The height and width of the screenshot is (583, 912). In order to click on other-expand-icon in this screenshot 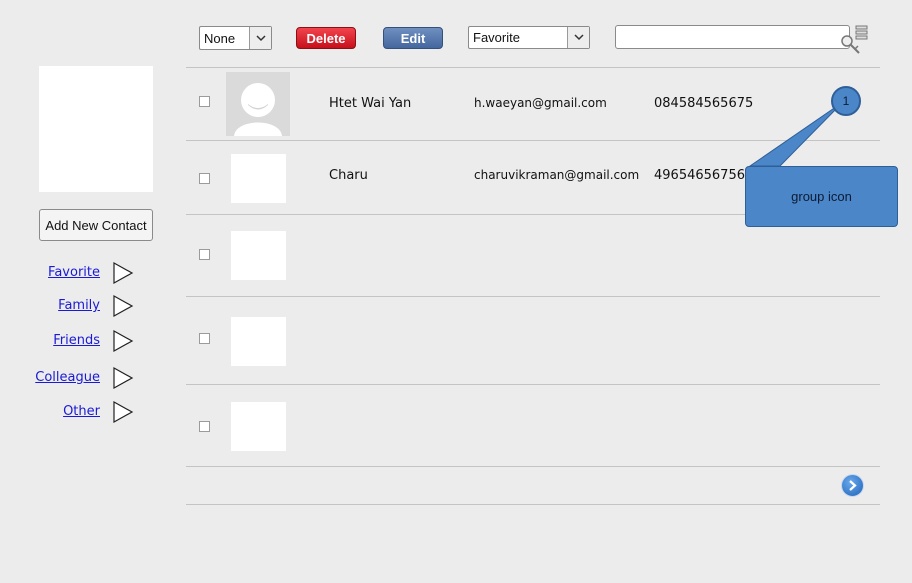, I will do `click(123, 412)`.